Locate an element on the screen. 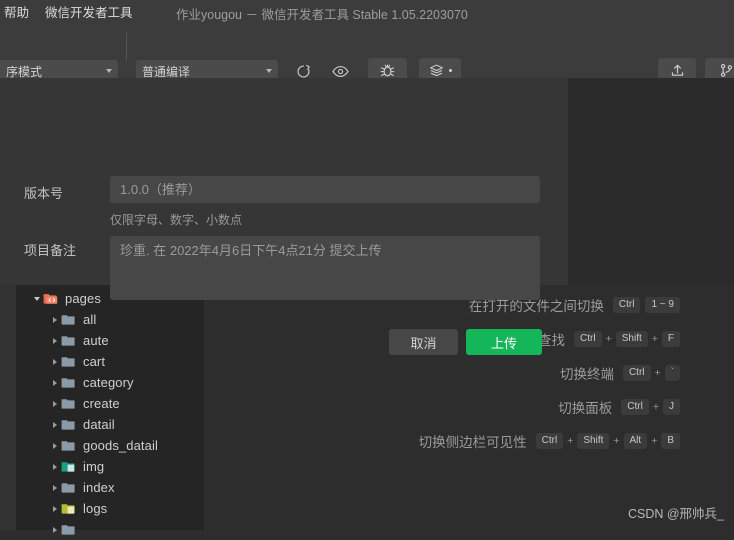 This screenshot has height=540, width=734. shortcut-description: 切换面板 is located at coordinates (585, 408).